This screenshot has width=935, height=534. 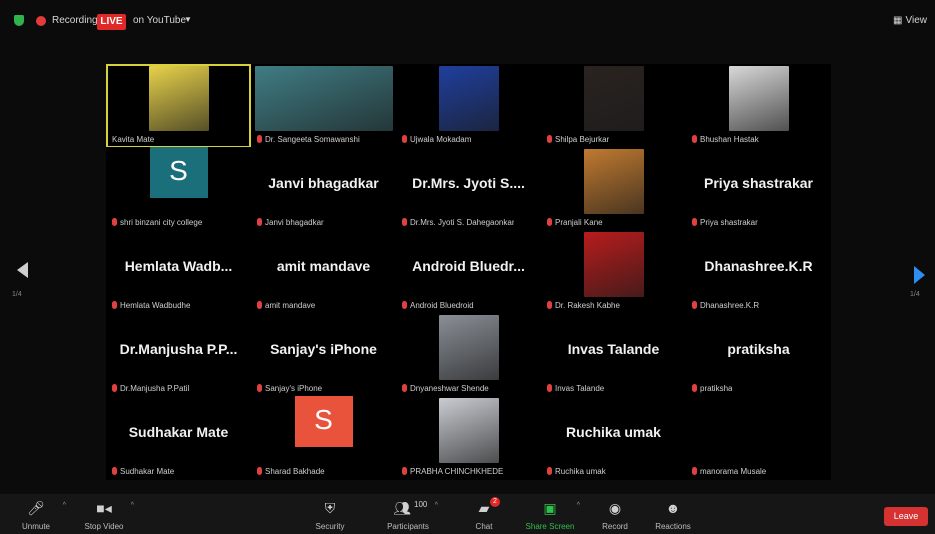 I want to click on participant-display-name: Priya shastrakar, so click(x=758, y=183).